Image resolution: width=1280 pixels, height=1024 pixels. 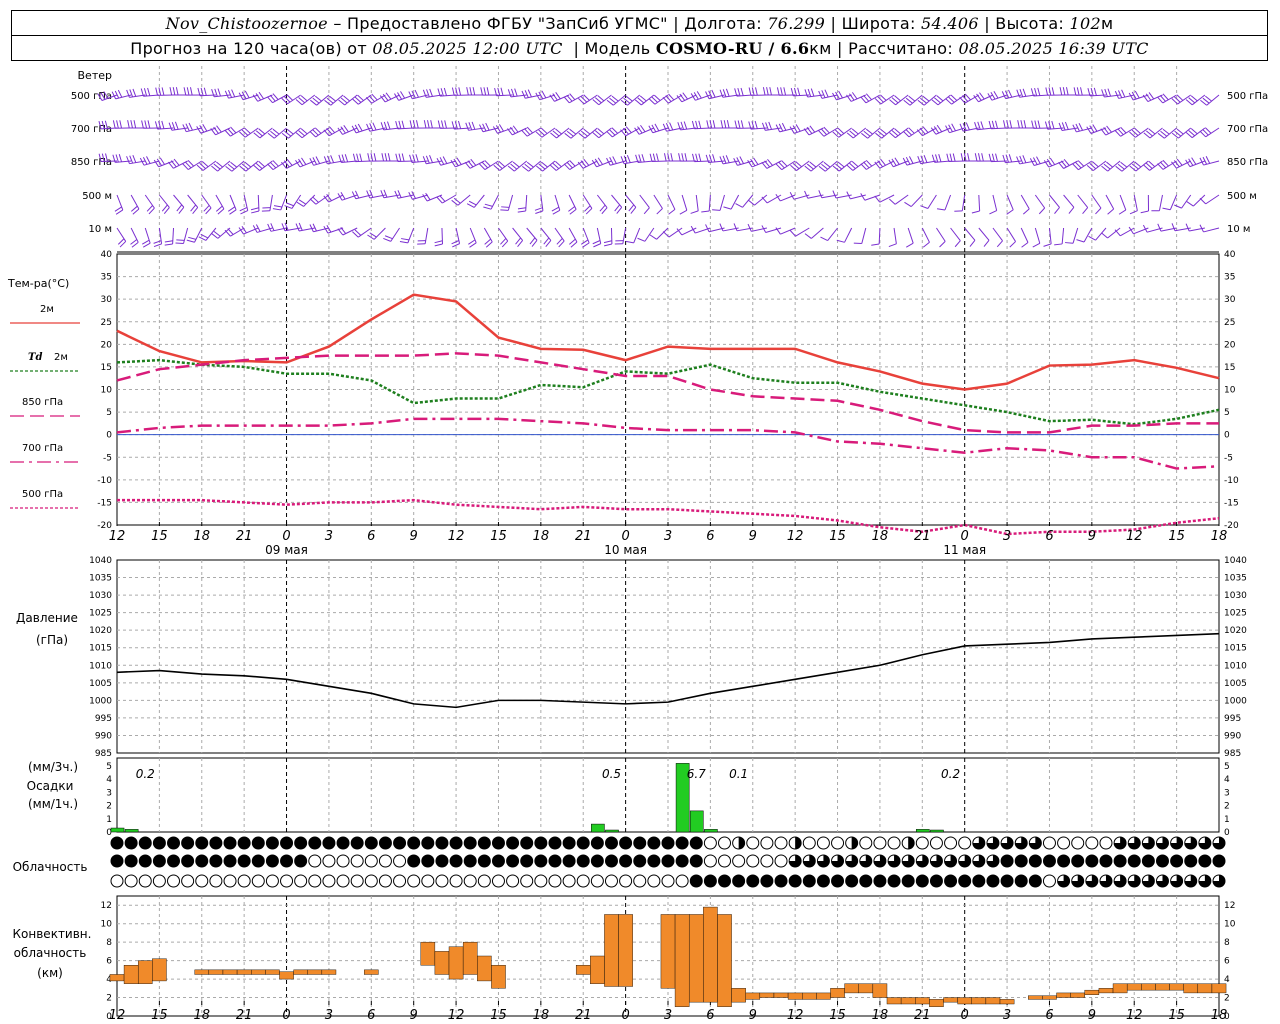 What do you see at coordinates (1227, 999) in the screenshot?
I see `conv-ytick-right: 2` at bounding box center [1227, 999].